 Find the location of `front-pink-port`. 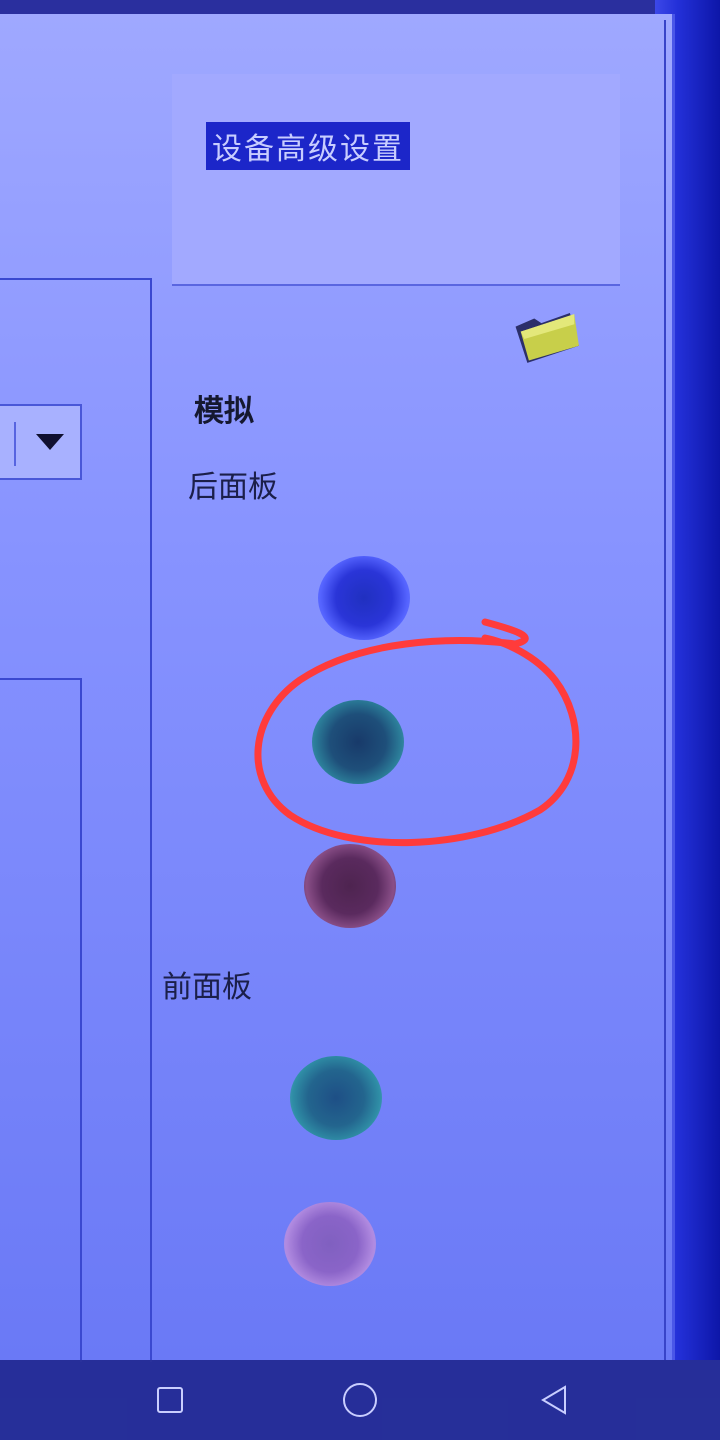

front-pink-port is located at coordinates (330, 1244).